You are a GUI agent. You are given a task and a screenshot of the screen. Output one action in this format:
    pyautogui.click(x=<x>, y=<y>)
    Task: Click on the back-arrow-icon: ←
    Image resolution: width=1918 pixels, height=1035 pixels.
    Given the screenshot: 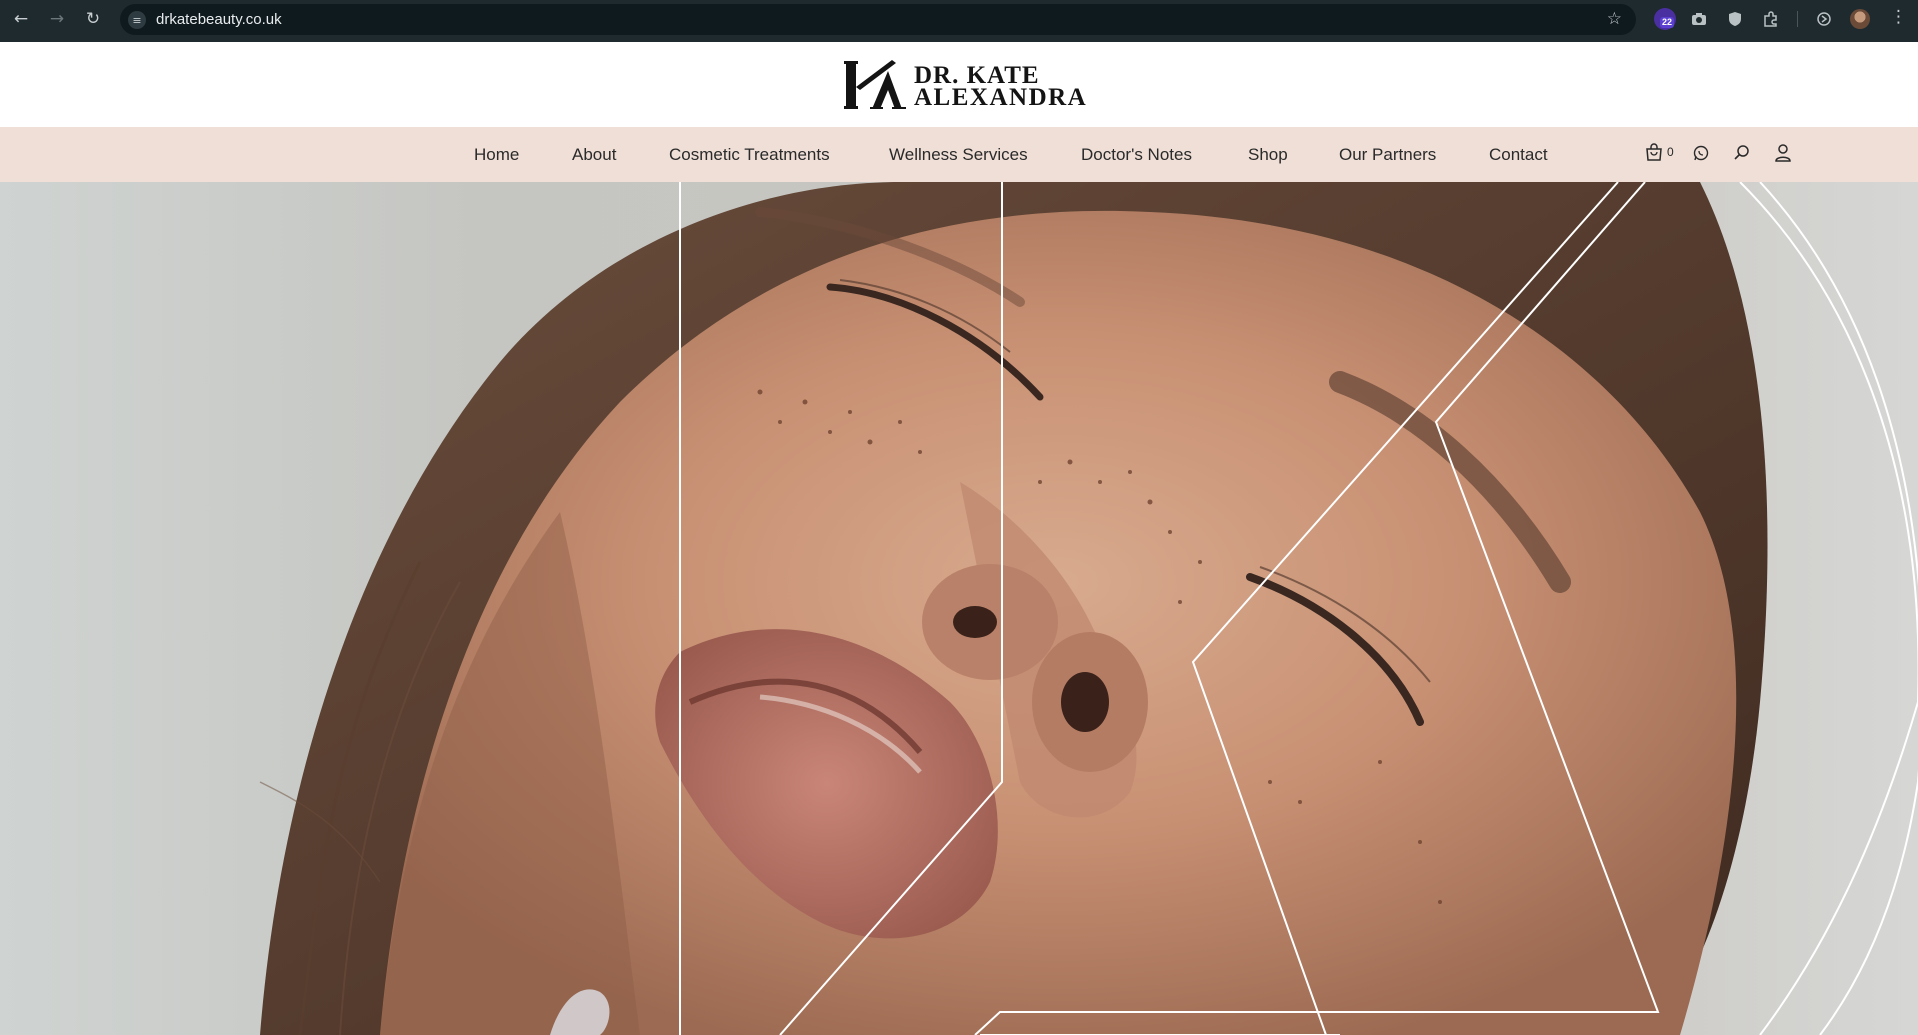 What is the action you would take?
    pyautogui.click(x=21, y=19)
    